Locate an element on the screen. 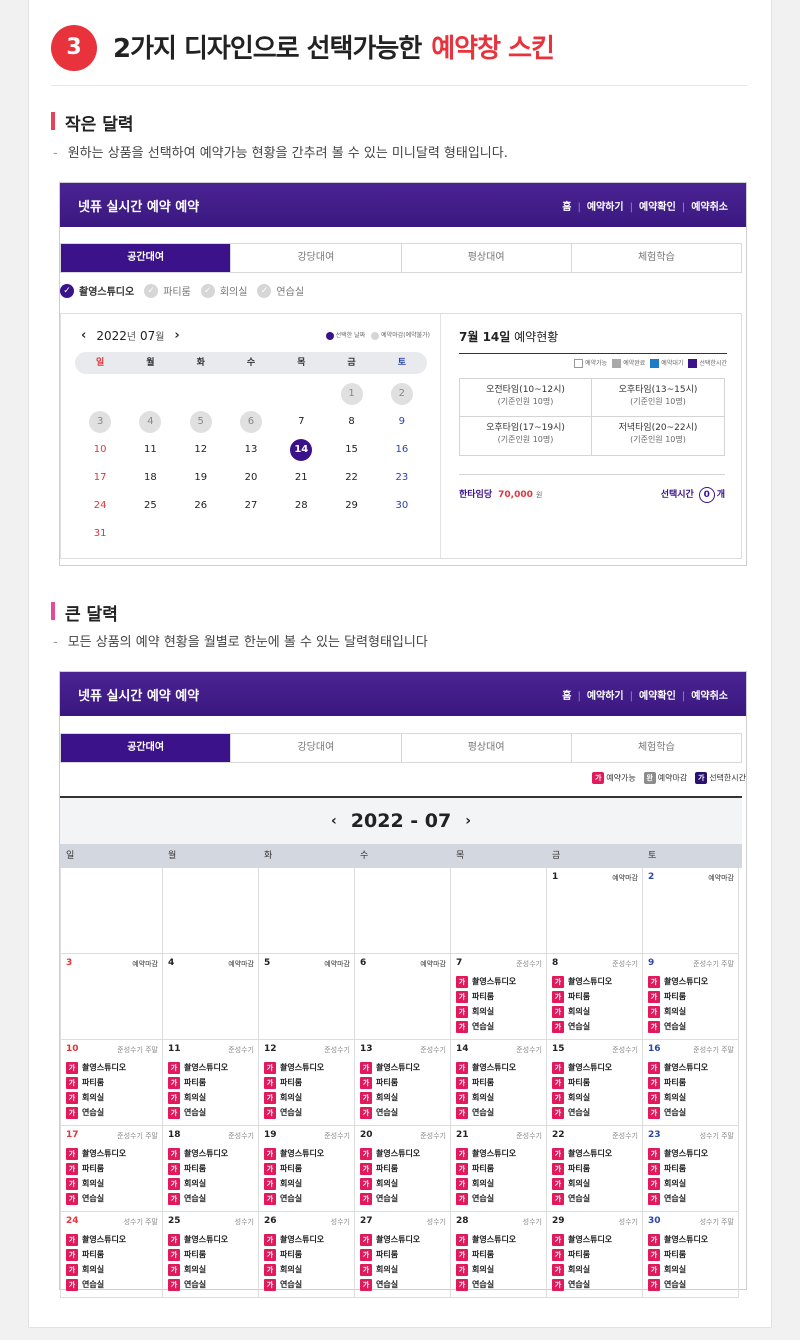 The height and width of the screenshot is (1340, 800). day-cell: 13 is located at coordinates (251, 450).